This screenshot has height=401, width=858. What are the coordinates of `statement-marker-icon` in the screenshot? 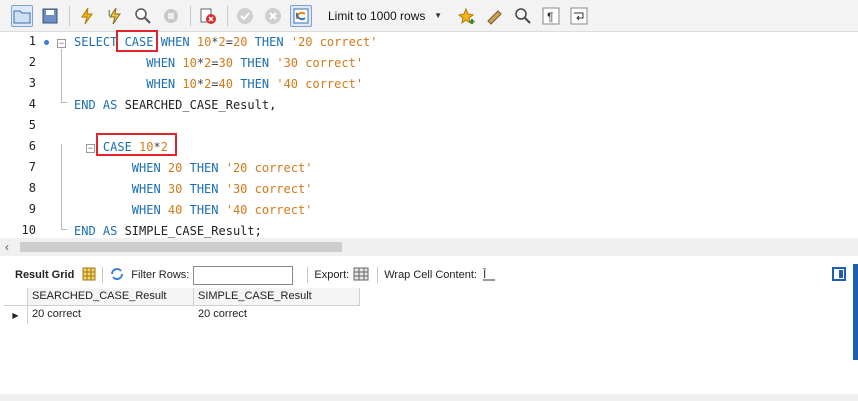 It's located at (46, 42).